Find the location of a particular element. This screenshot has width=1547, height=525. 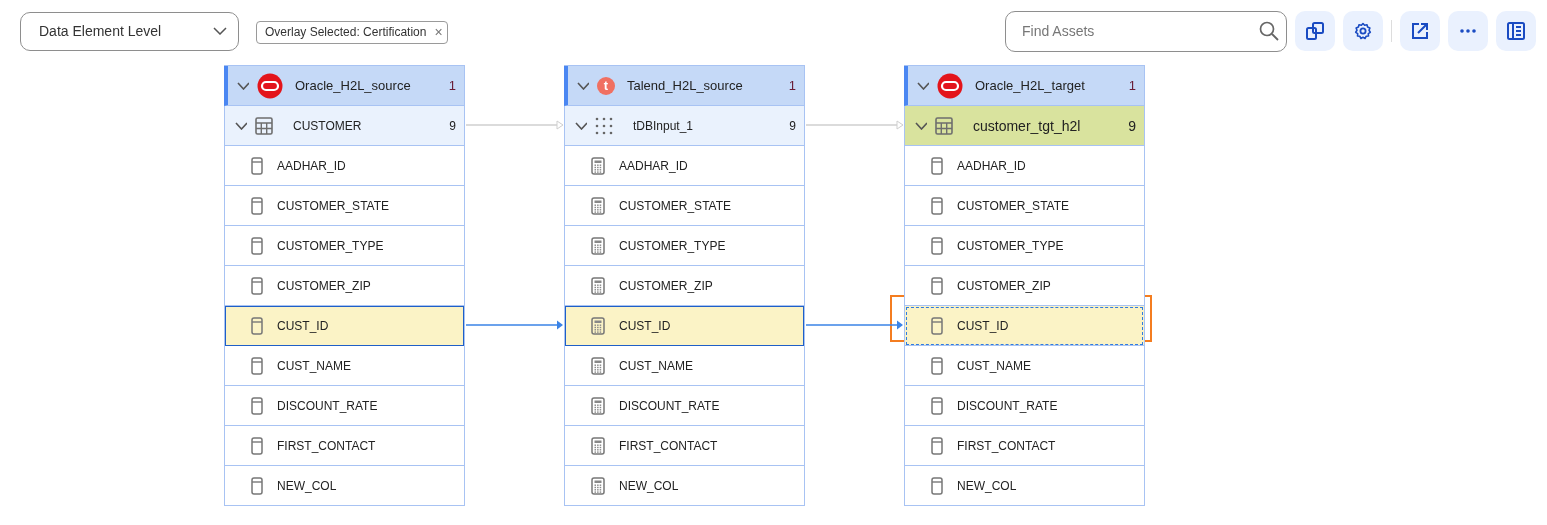

table-header: customer_tgt_h2l 9 is located at coordinates (1024, 126).